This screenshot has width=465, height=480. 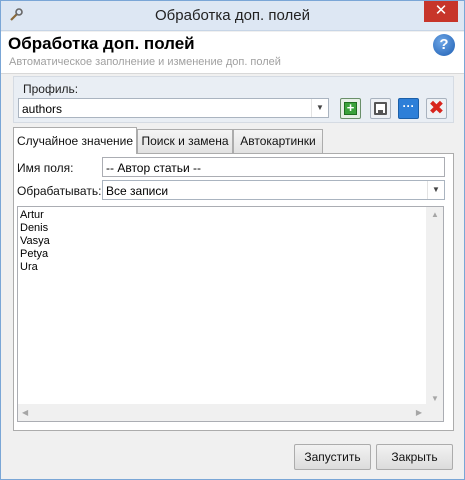 What do you see at coordinates (45, 168) in the screenshot?
I see `field-name-label: Имя поля:` at bounding box center [45, 168].